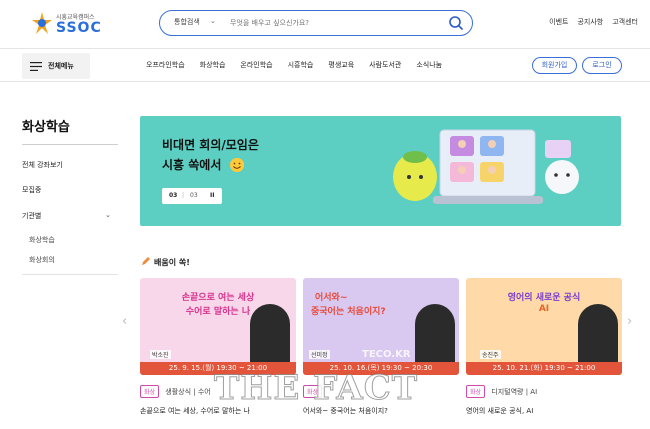 The image size is (650, 429). What do you see at coordinates (124, 321) in the screenshot?
I see `carousel-prev-icon: ‹` at bounding box center [124, 321].